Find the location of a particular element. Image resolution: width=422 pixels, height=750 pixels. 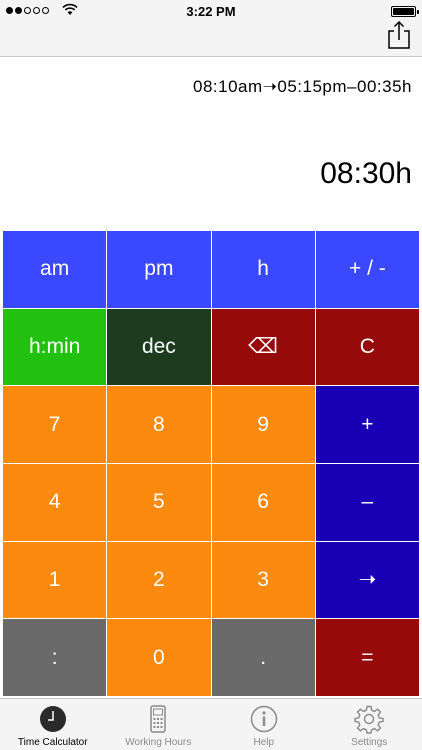

key-arrow: ➝ is located at coordinates (367, 580).